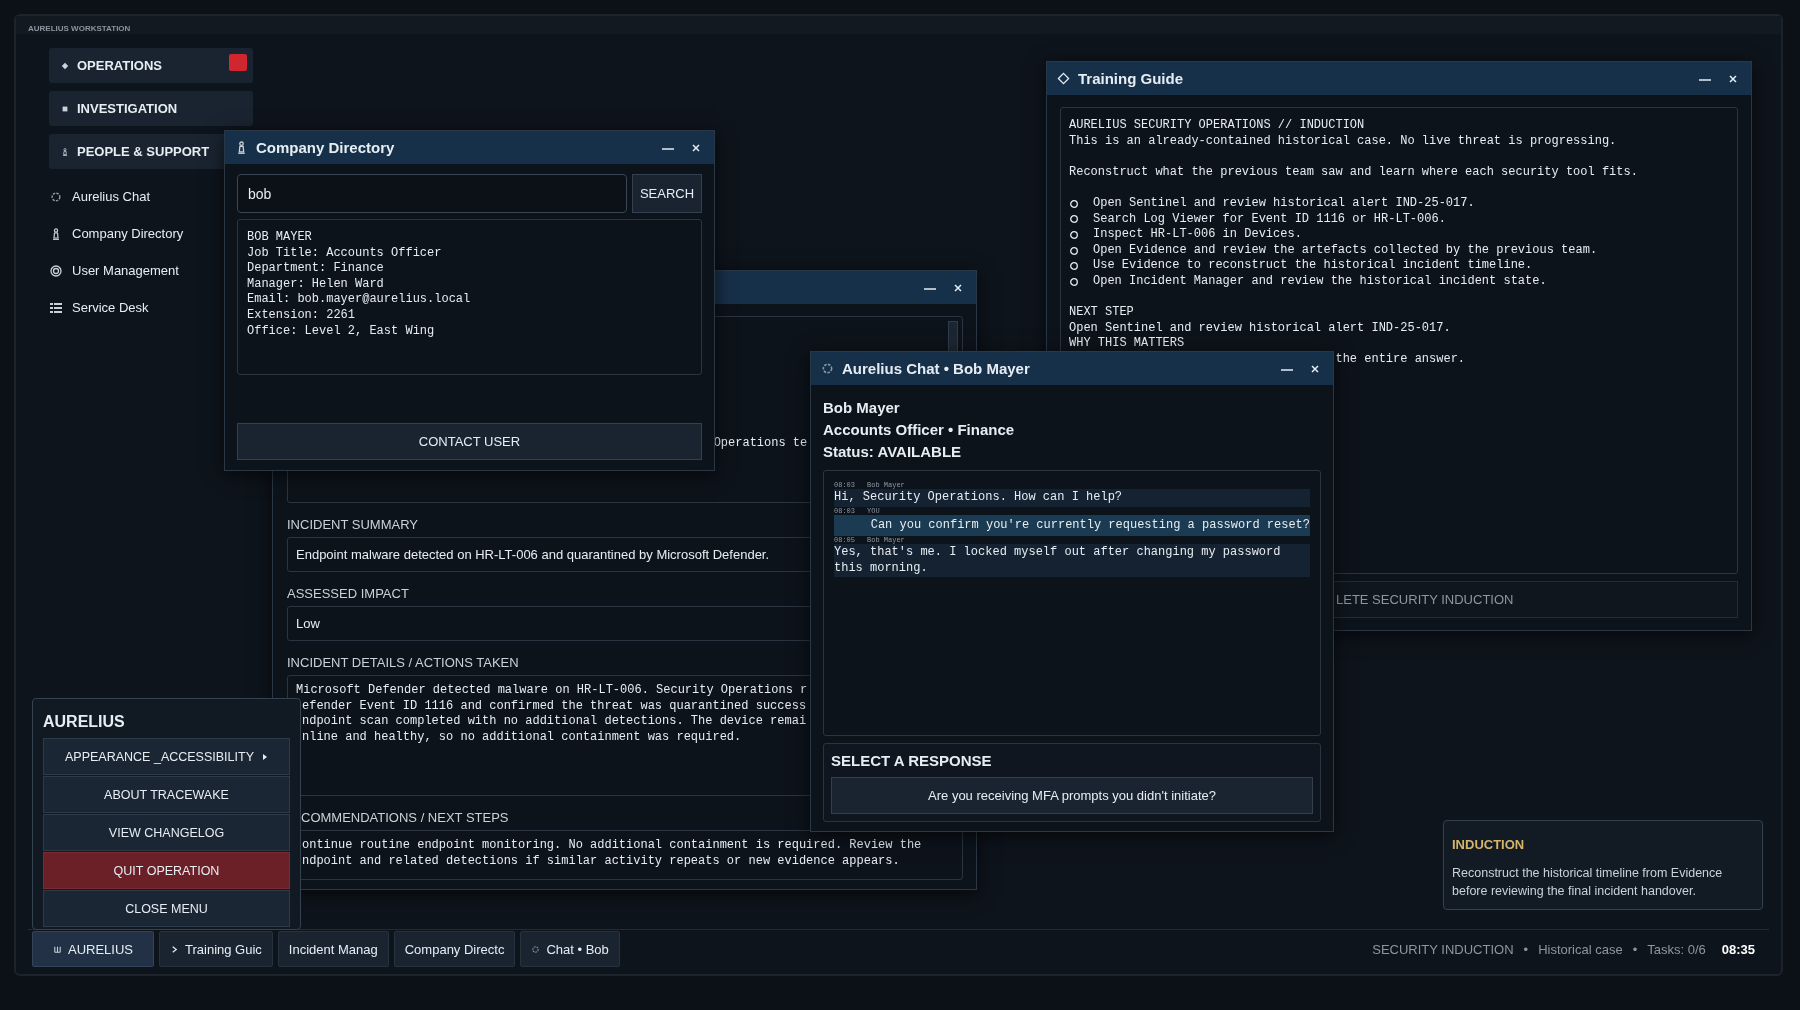 The width and height of the screenshot is (1800, 1010). What do you see at coordinates (1345, 250) in the screenshot?
I see `task-text: Open Evidence and review the artefacts collected by the previous team.` at bounding box center [1345, 250].